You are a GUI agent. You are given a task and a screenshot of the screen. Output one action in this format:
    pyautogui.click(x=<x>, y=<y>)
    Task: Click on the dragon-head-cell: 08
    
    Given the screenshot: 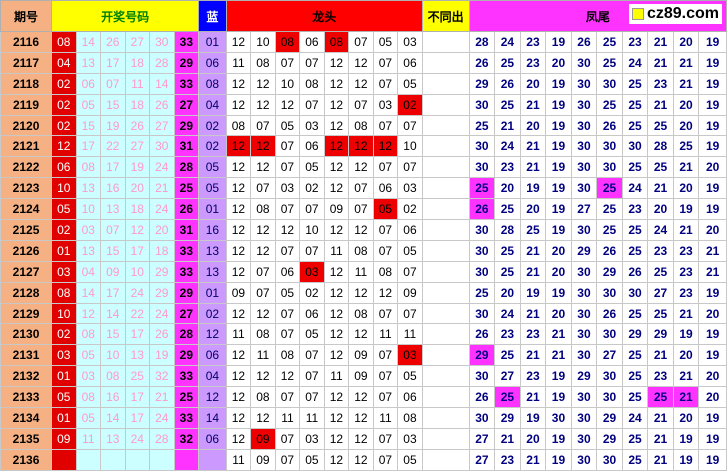 What is the action you would take?
    pyautogui.click(x=263, y=334)
    